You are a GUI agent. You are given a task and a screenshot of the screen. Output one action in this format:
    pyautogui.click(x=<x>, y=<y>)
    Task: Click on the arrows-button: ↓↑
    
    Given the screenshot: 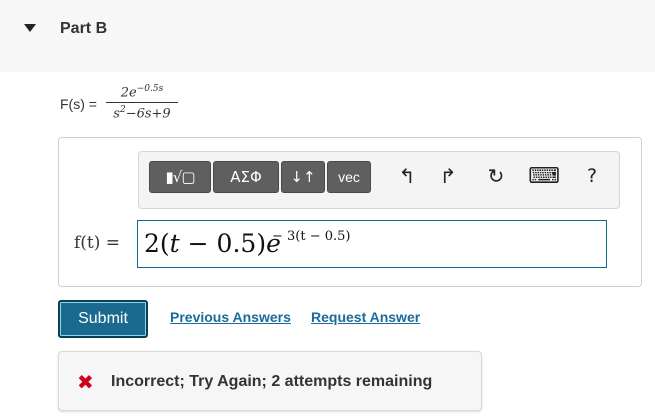 What is the action you would take?
    pyautogui.click(x=303, y=177)
    